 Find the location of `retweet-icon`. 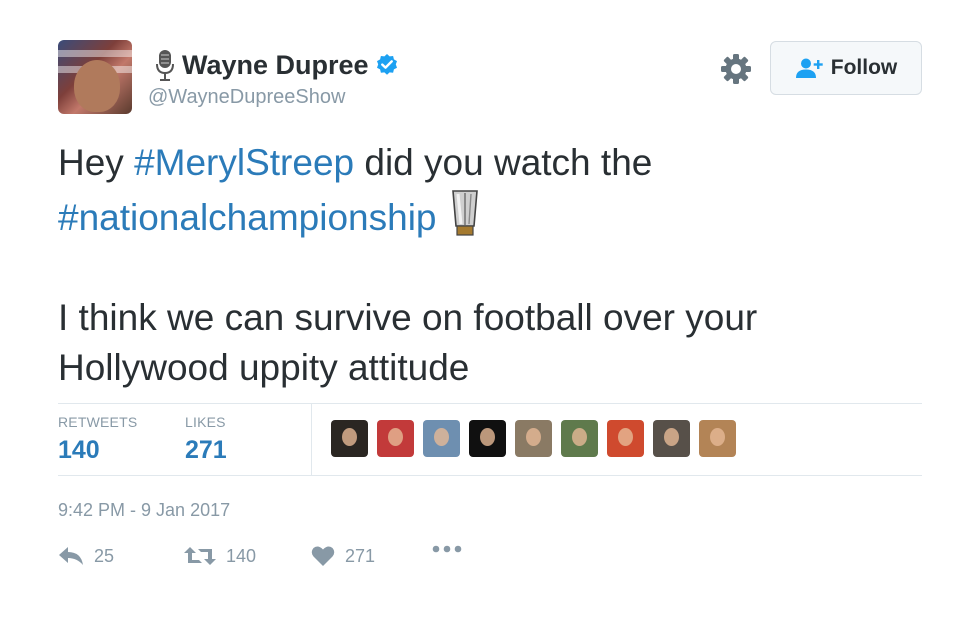

retweet-icon is located at coordinates (200, 556).